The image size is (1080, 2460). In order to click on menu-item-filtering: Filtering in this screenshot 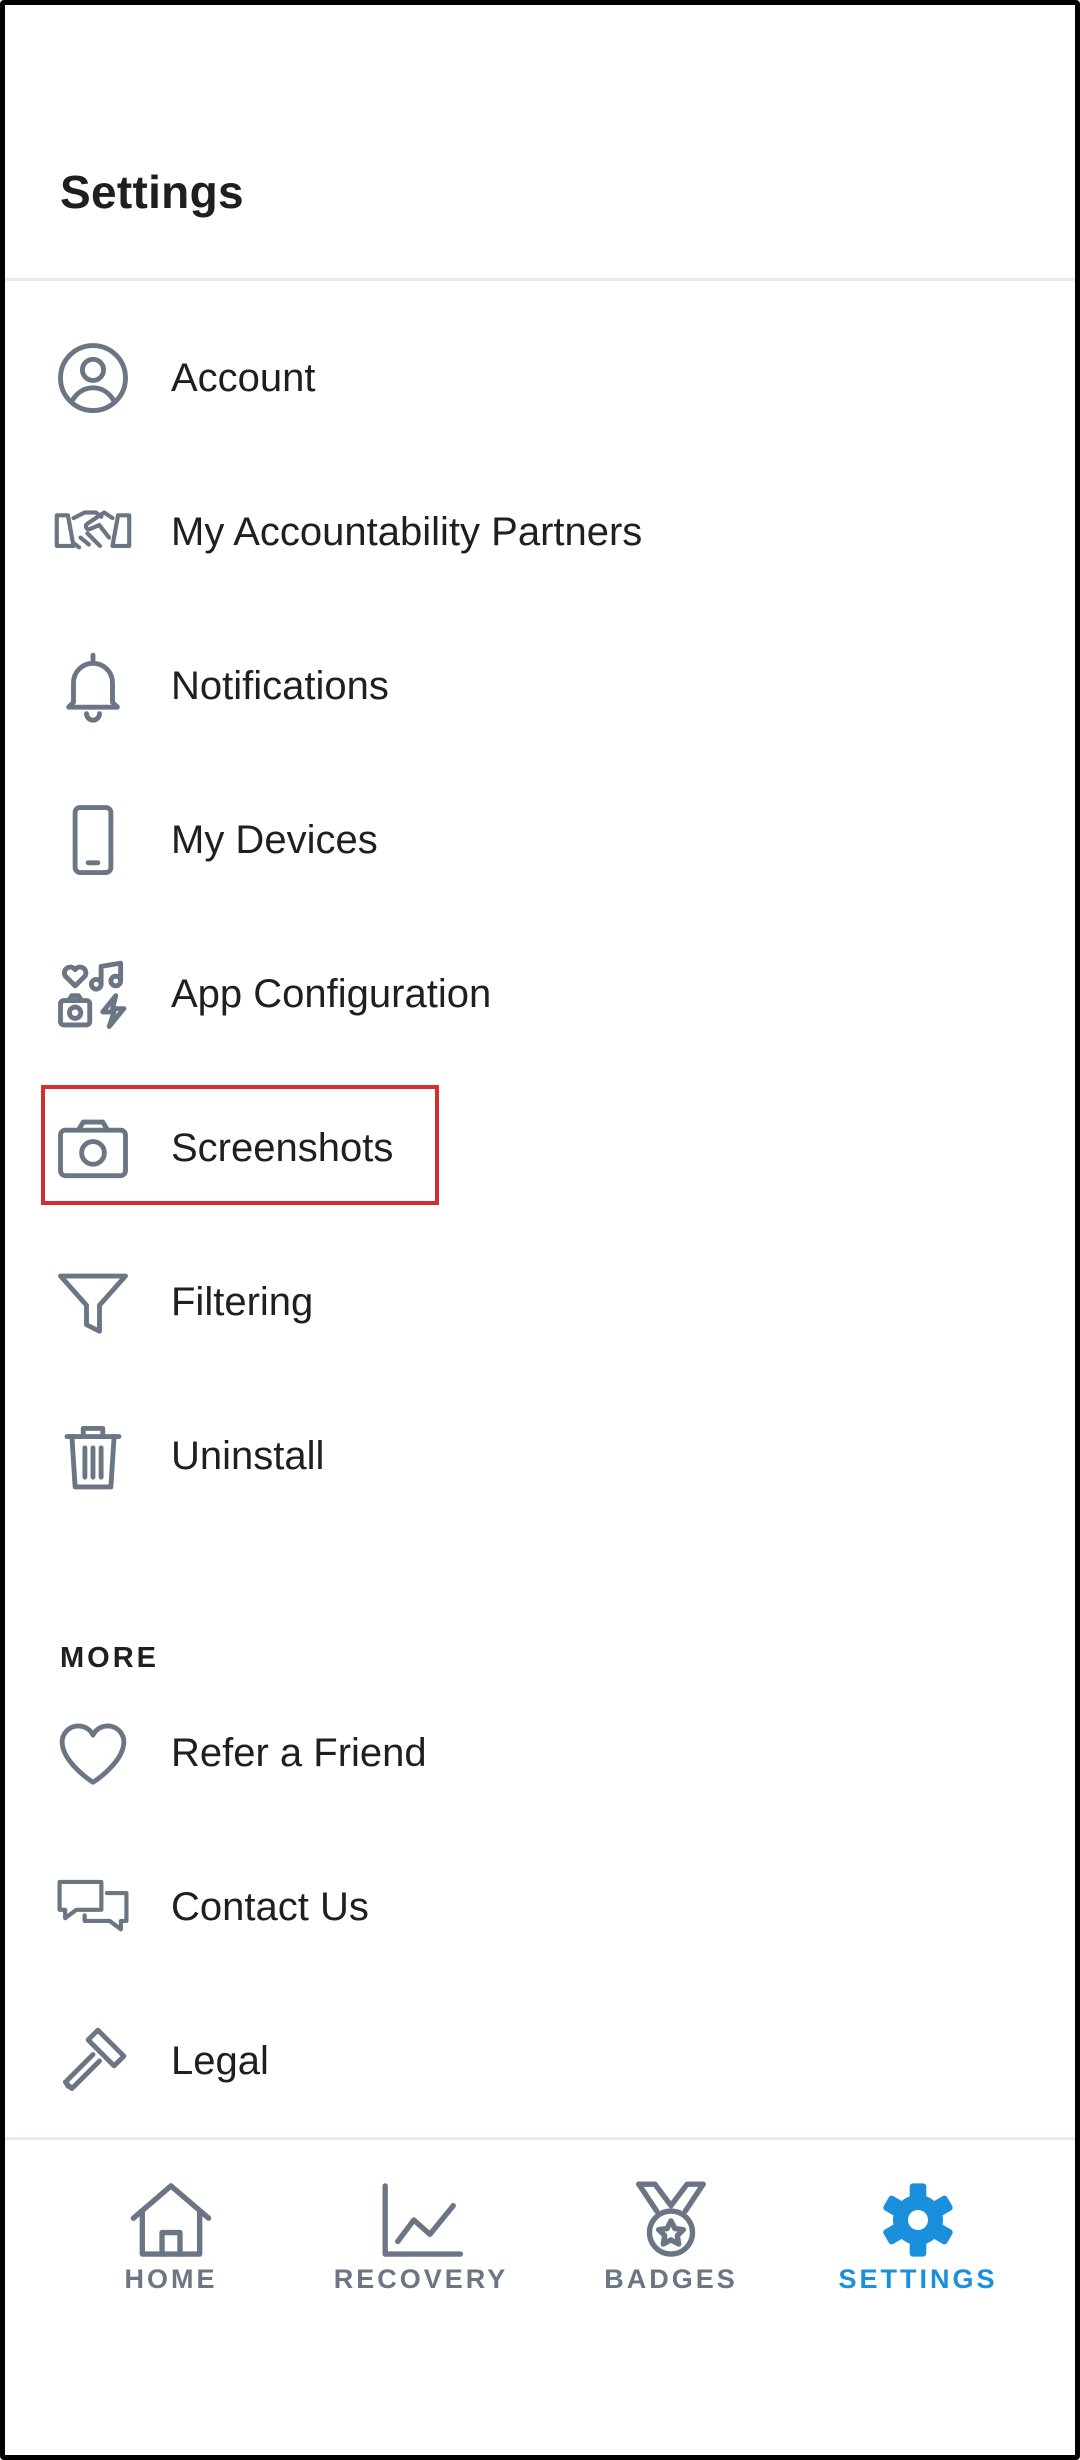, I will do `click(540, 1302)`.